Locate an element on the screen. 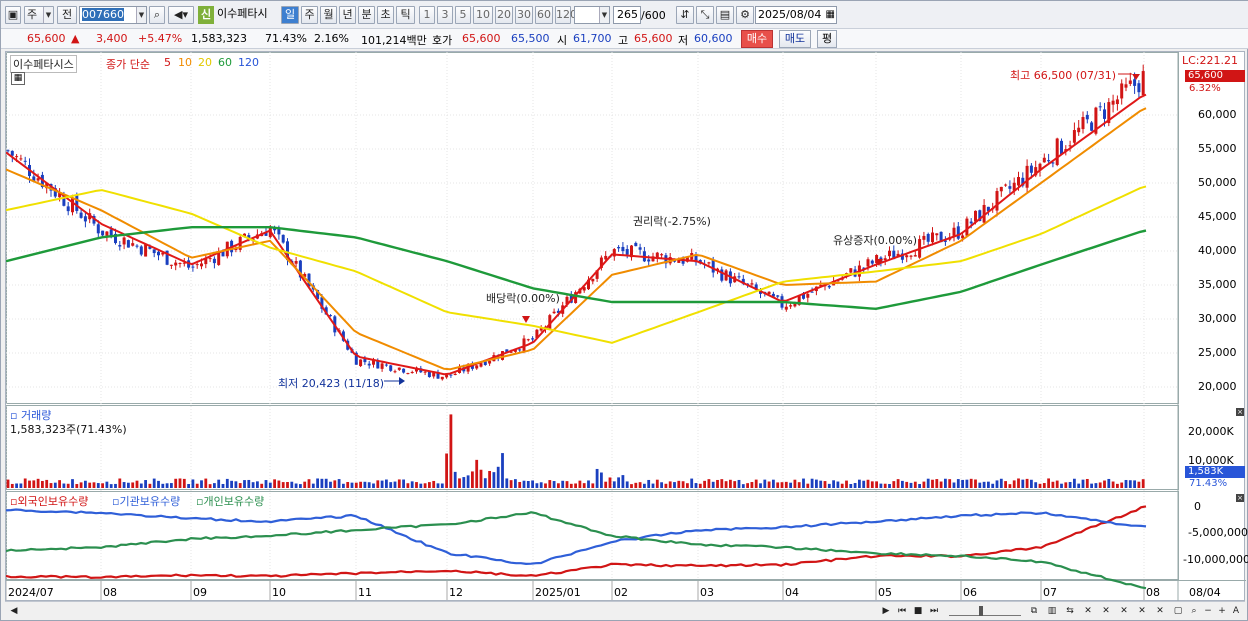  tool-c-icon: ✕ is located at coordinates (1124, 611).